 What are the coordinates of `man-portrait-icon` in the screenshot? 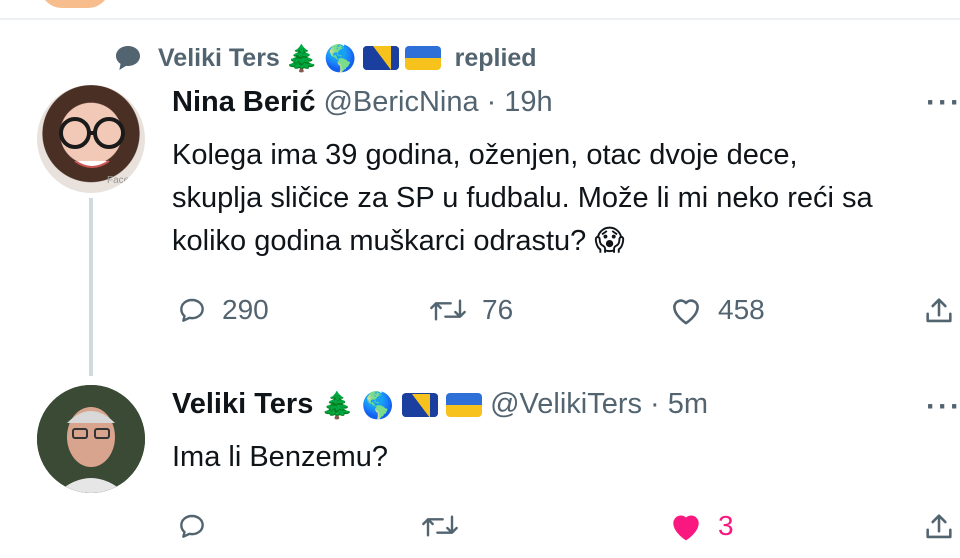 It's located at (91, 439).